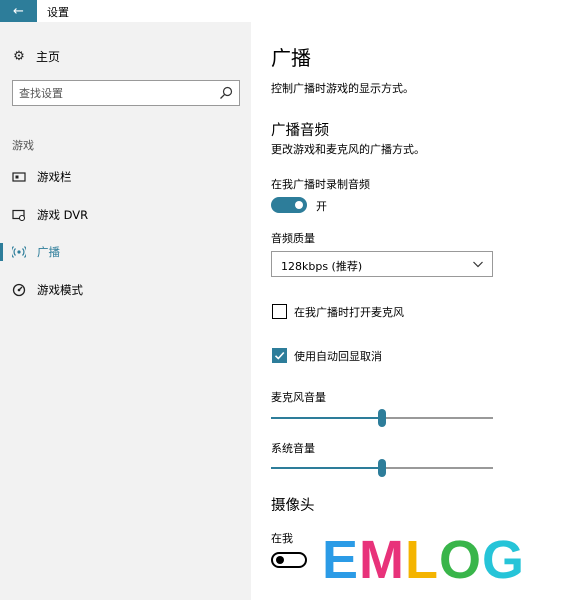  What do you see at coordinates (382, 560) in the screenshot?
I see `watermark-letter: M` at bounding box center [382, 560].